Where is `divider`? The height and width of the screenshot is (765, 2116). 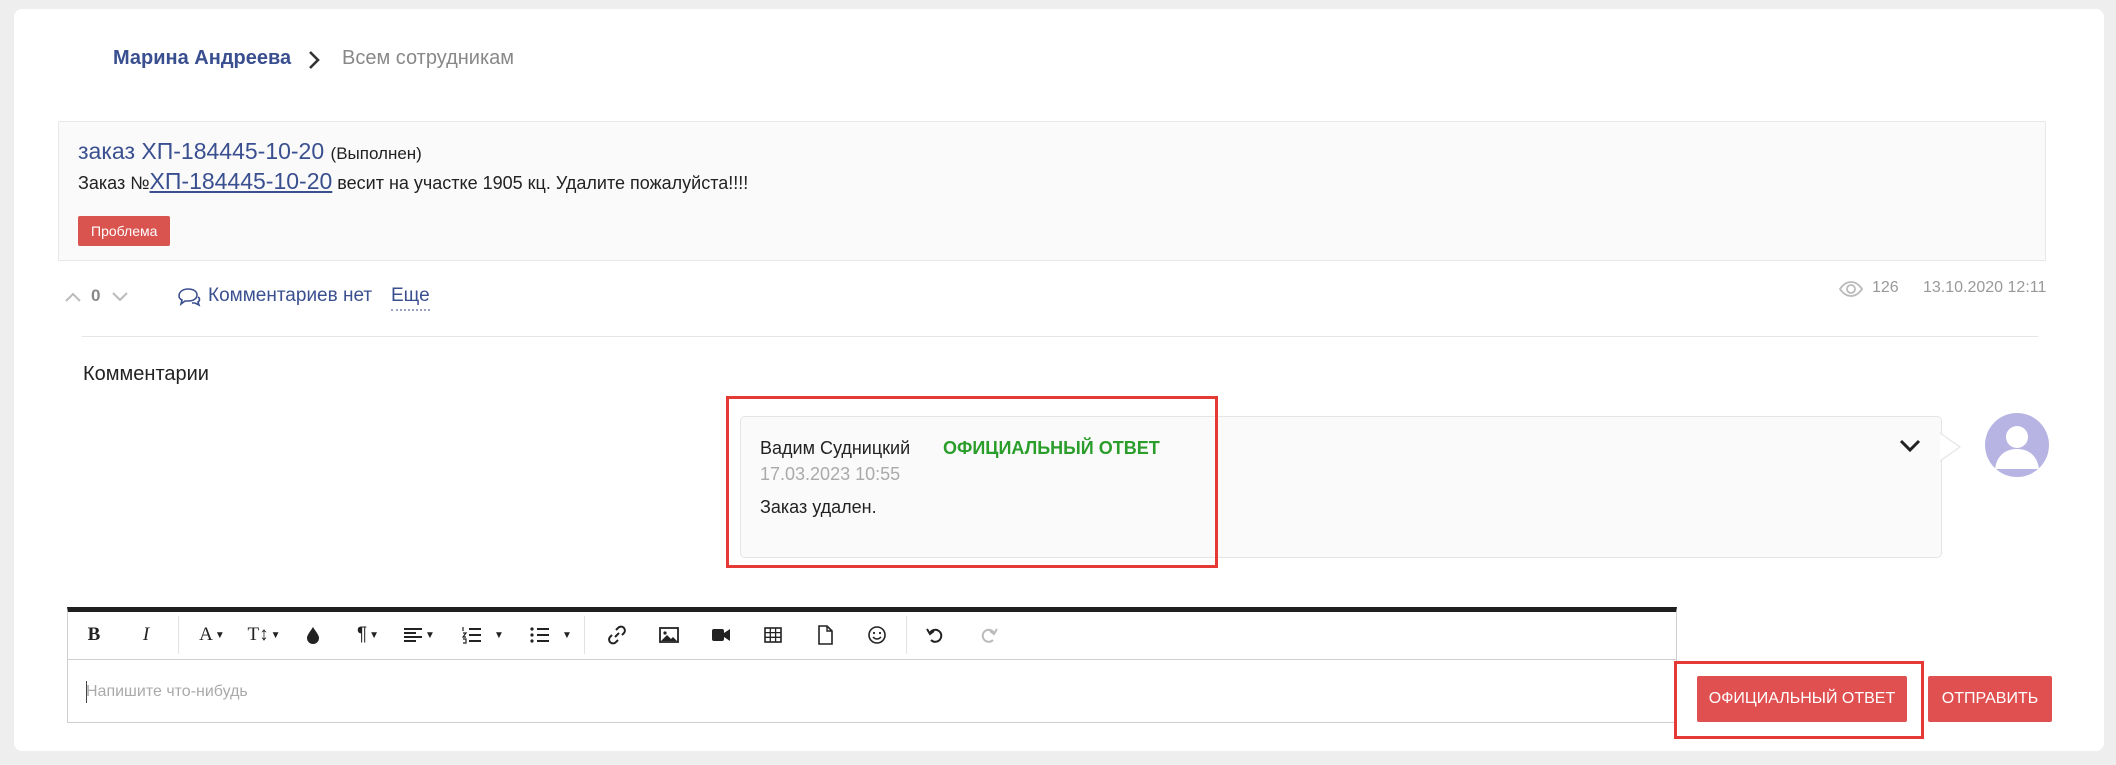 divider is located at coordinates (1060, 336).